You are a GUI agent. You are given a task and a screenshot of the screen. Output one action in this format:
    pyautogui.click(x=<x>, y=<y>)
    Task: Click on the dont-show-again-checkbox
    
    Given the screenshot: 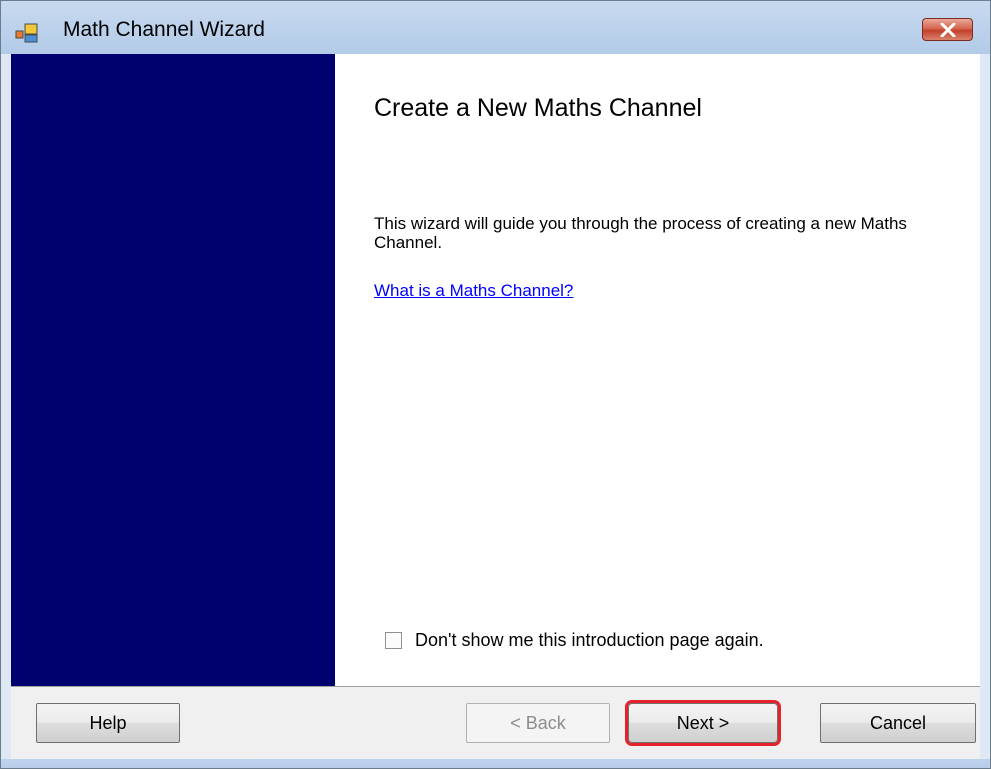 What is the action you would take?
    pyautogui.click(x=393, y=640)
    